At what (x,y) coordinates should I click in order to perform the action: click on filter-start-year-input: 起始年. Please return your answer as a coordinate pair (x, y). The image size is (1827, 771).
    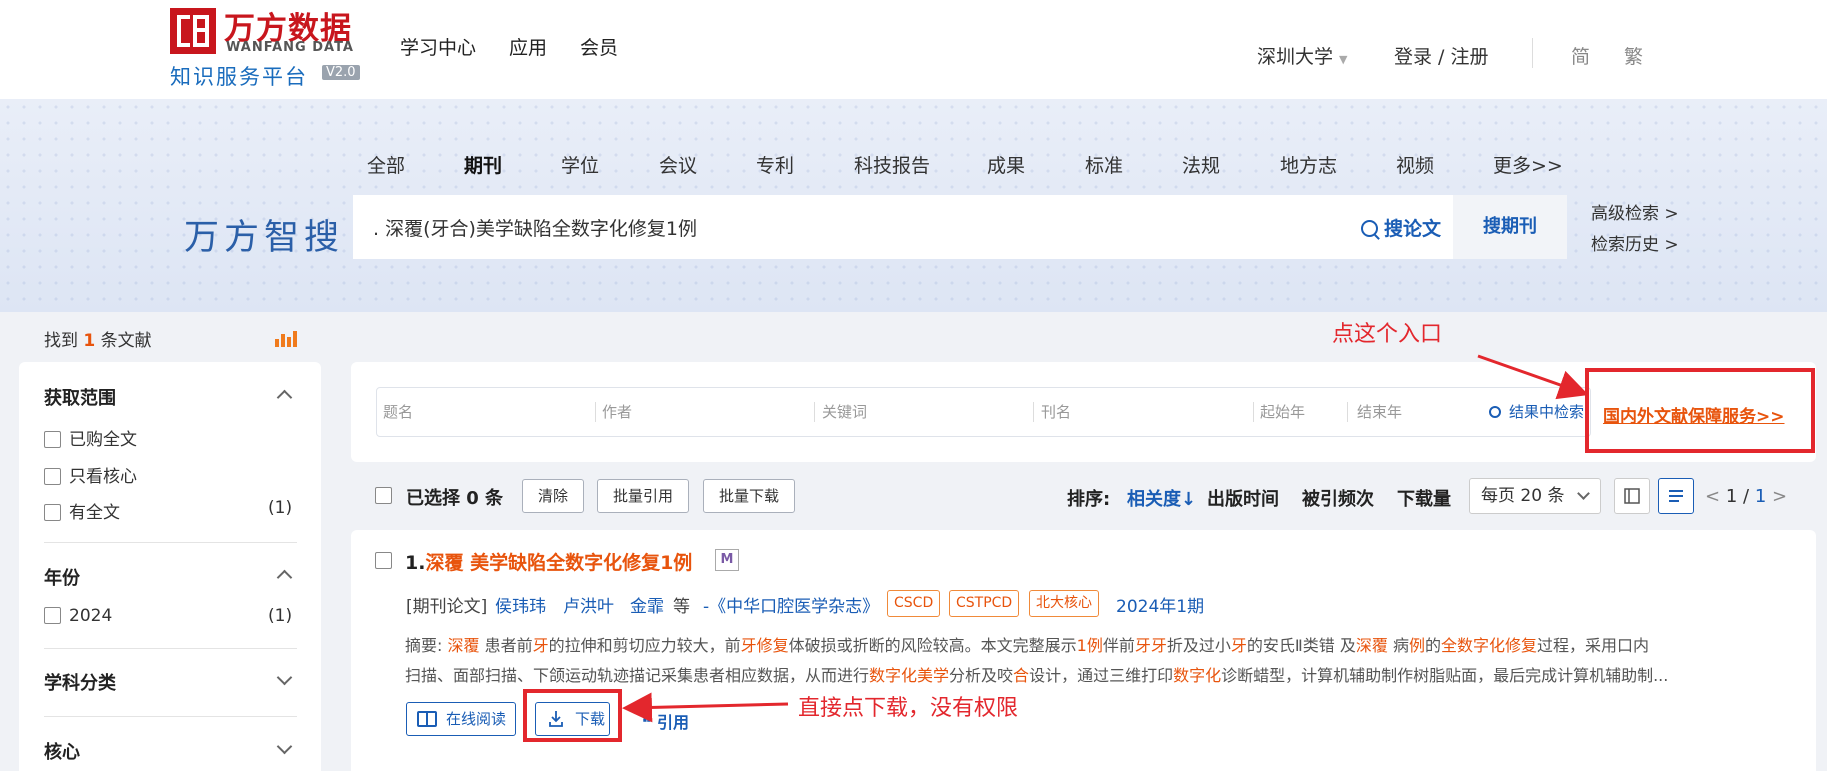
    Looking at the image, I should click on (1300, 412).